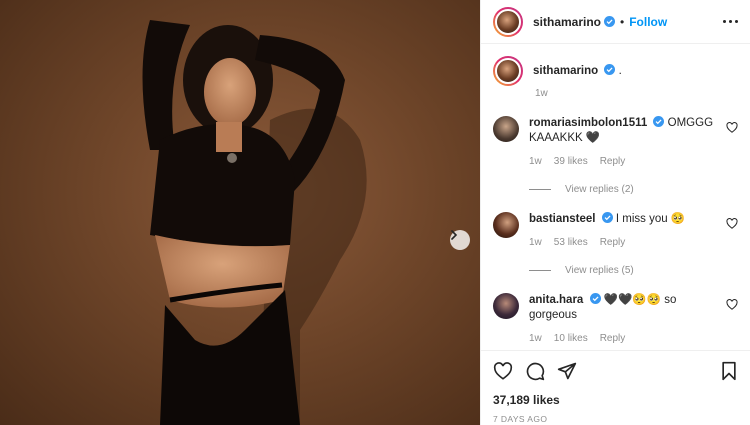  Describe the element at coordinates (571, 161) in the screenshot. I see `comment-likes: 39 likes` at that location.